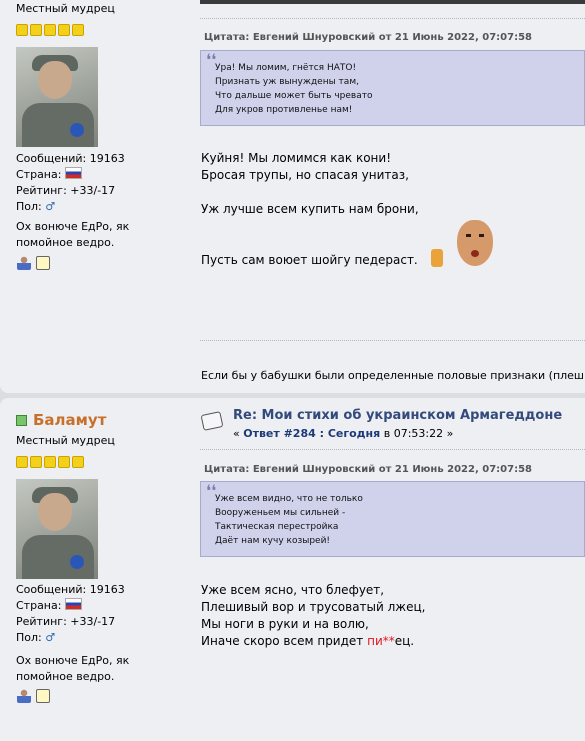 The image size is (585, 741). I want to click on post-text-line: Мы ноги в руки и на волю,, so click(285, 624).